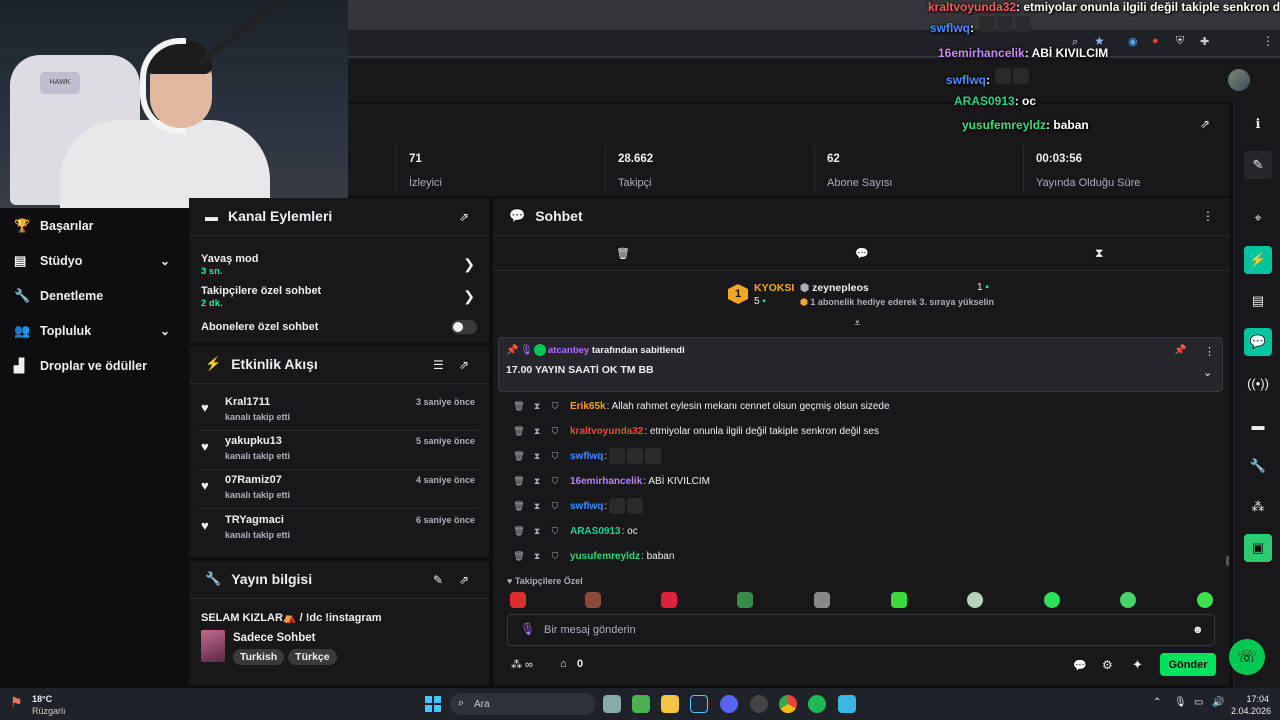 The height and width of the screenshot is (720, 1280). Describe the element at coordinates (94, 331) in the screenshot. I see `nav-community: 👥 Topluluk ⌄` at that location.